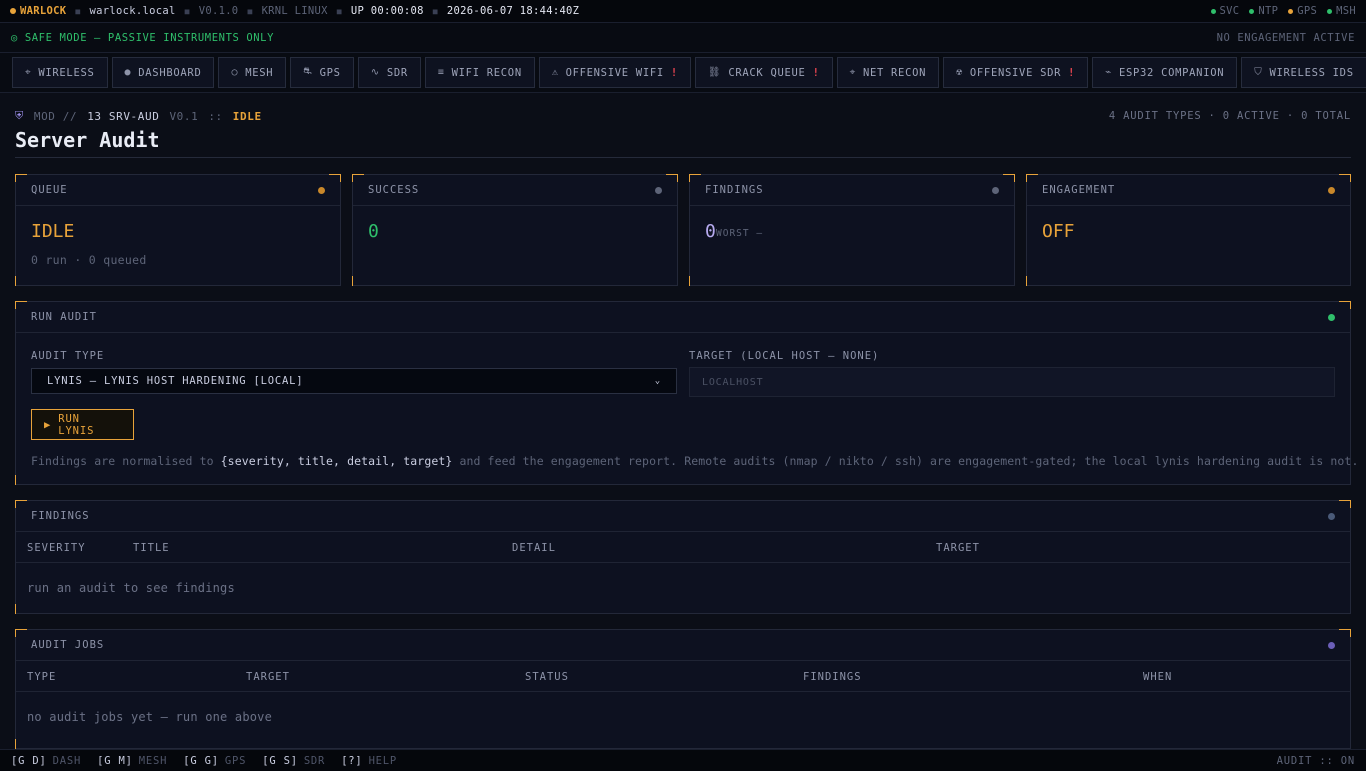 The height and width of the screenshot is (771, 1366). I want to click on tab-gps: ⛐ GPS, so click(322, 72).